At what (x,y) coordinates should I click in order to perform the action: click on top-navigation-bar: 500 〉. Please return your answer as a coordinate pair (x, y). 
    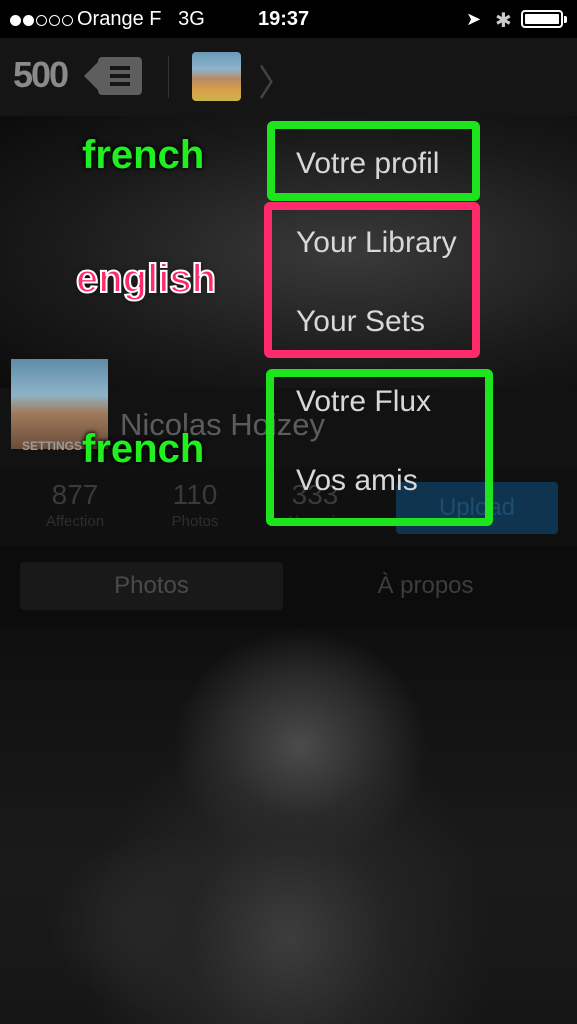
    Looking at the image, I should click on (288, 77).